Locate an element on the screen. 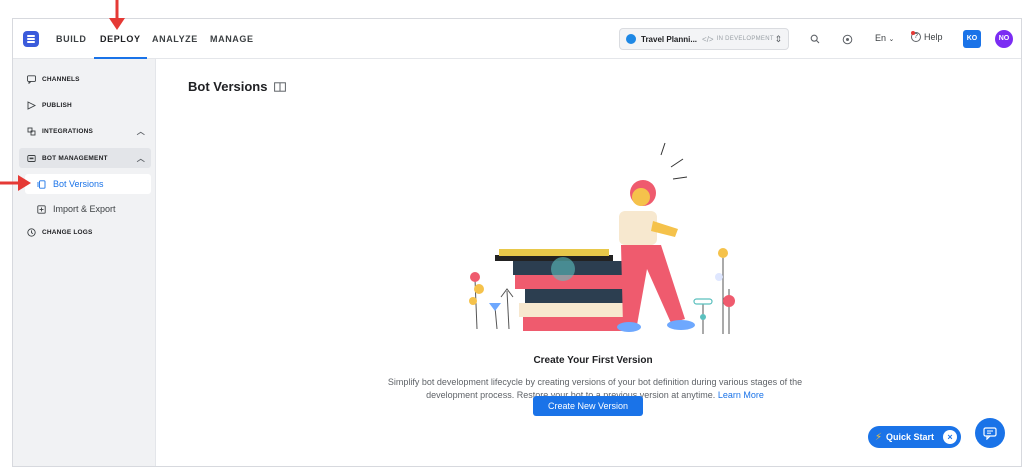  code-icon: </> is located at coordinates (708, 39).